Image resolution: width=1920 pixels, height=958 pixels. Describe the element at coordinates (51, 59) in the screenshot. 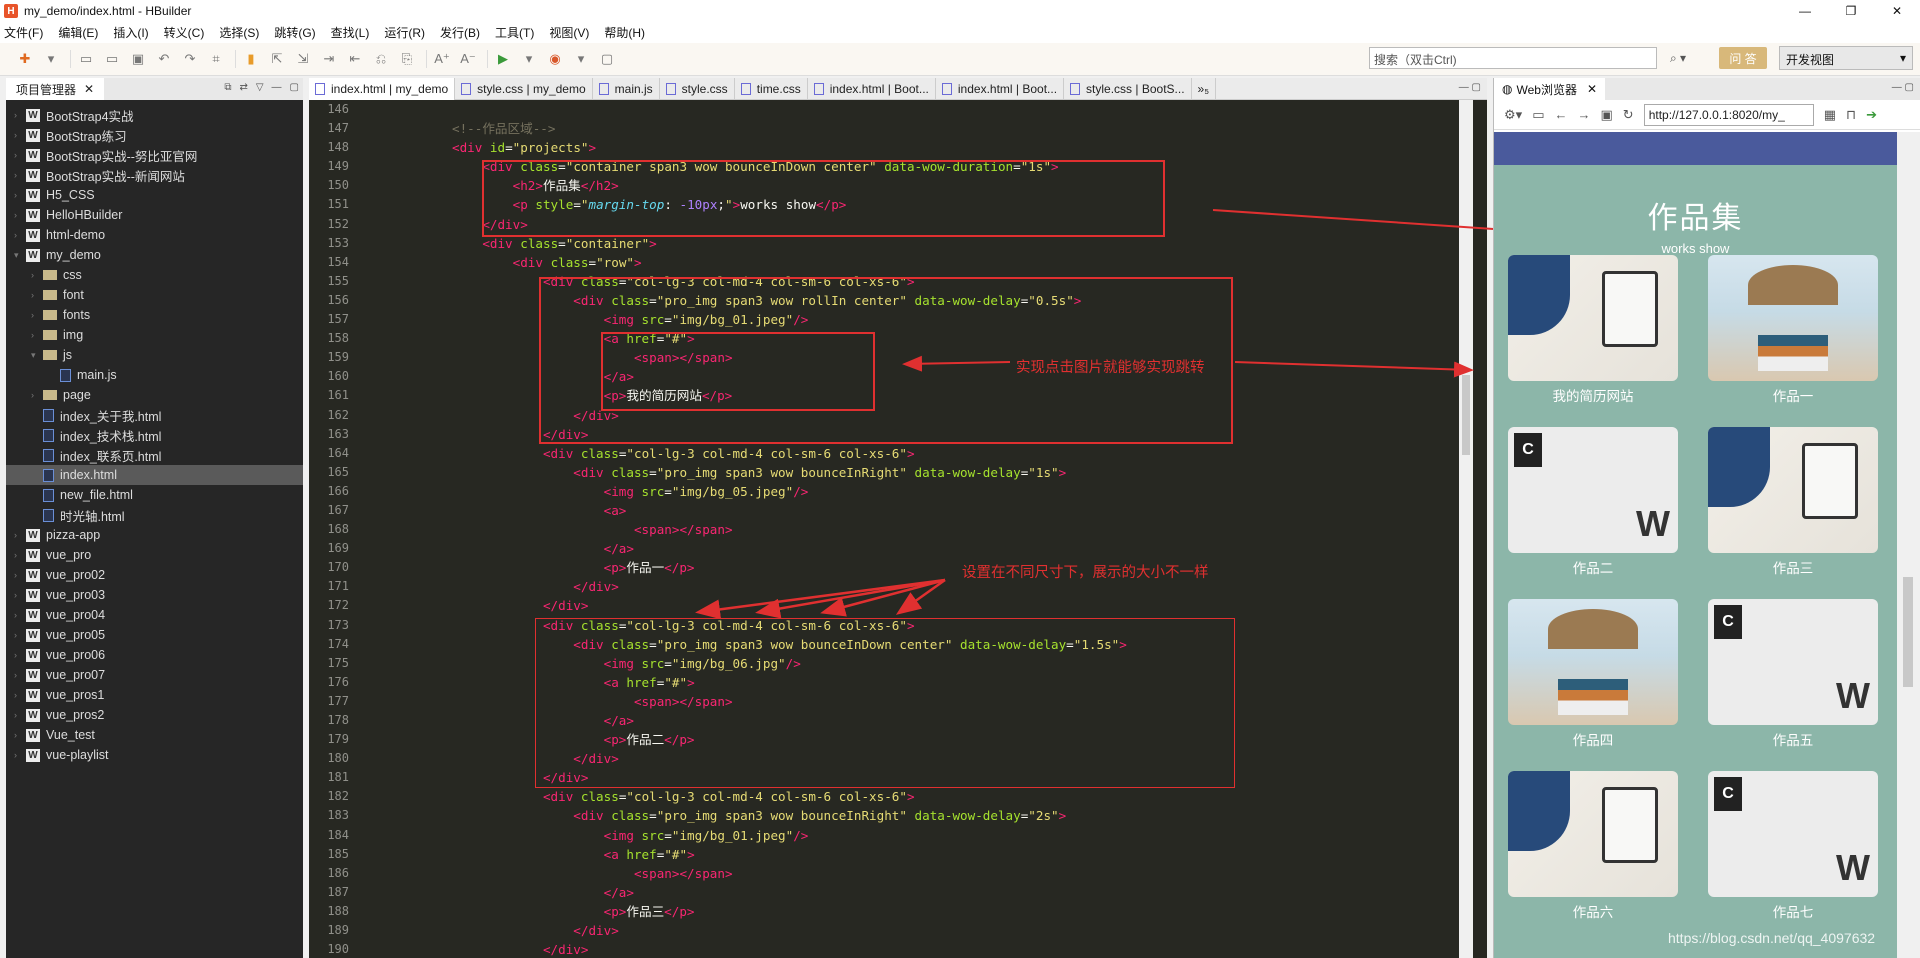

I see `dropdown-arrow-icon: ▾` at that location.